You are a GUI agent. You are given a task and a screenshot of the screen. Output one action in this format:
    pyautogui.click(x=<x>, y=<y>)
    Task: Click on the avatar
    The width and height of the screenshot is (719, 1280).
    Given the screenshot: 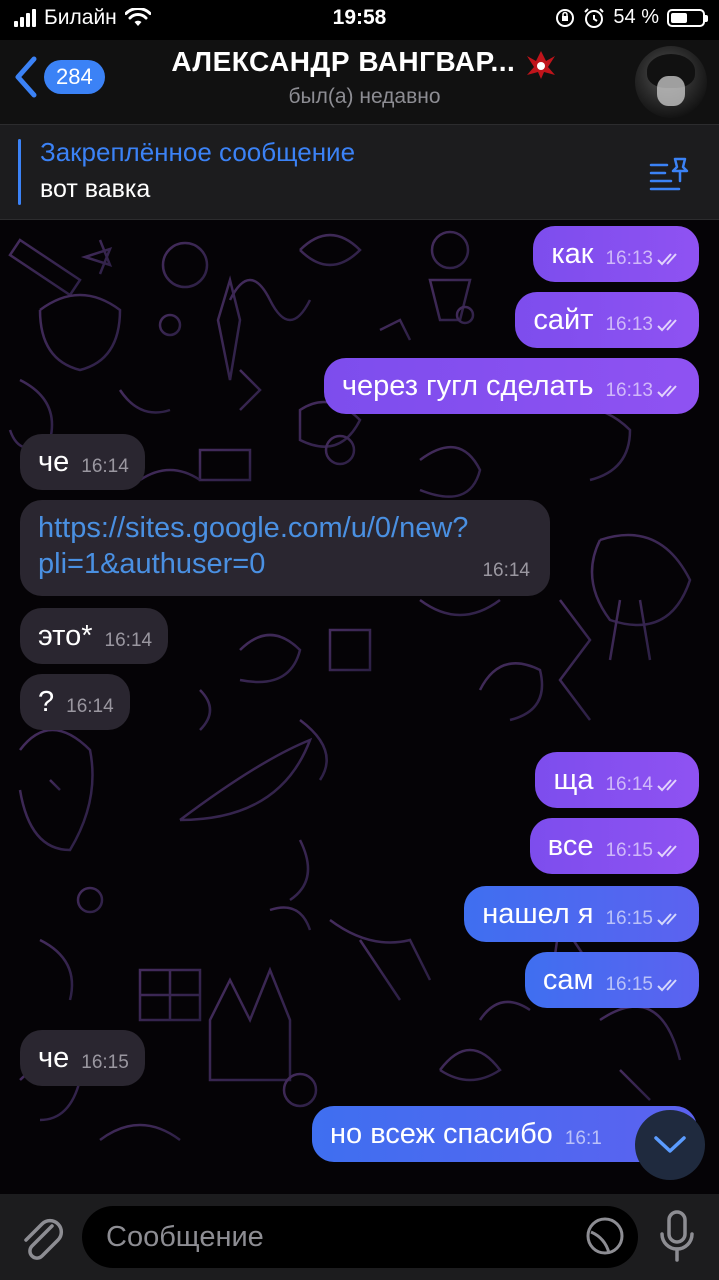 What is the action you would take?
    pyautogui.click(x=671, y=82)
    